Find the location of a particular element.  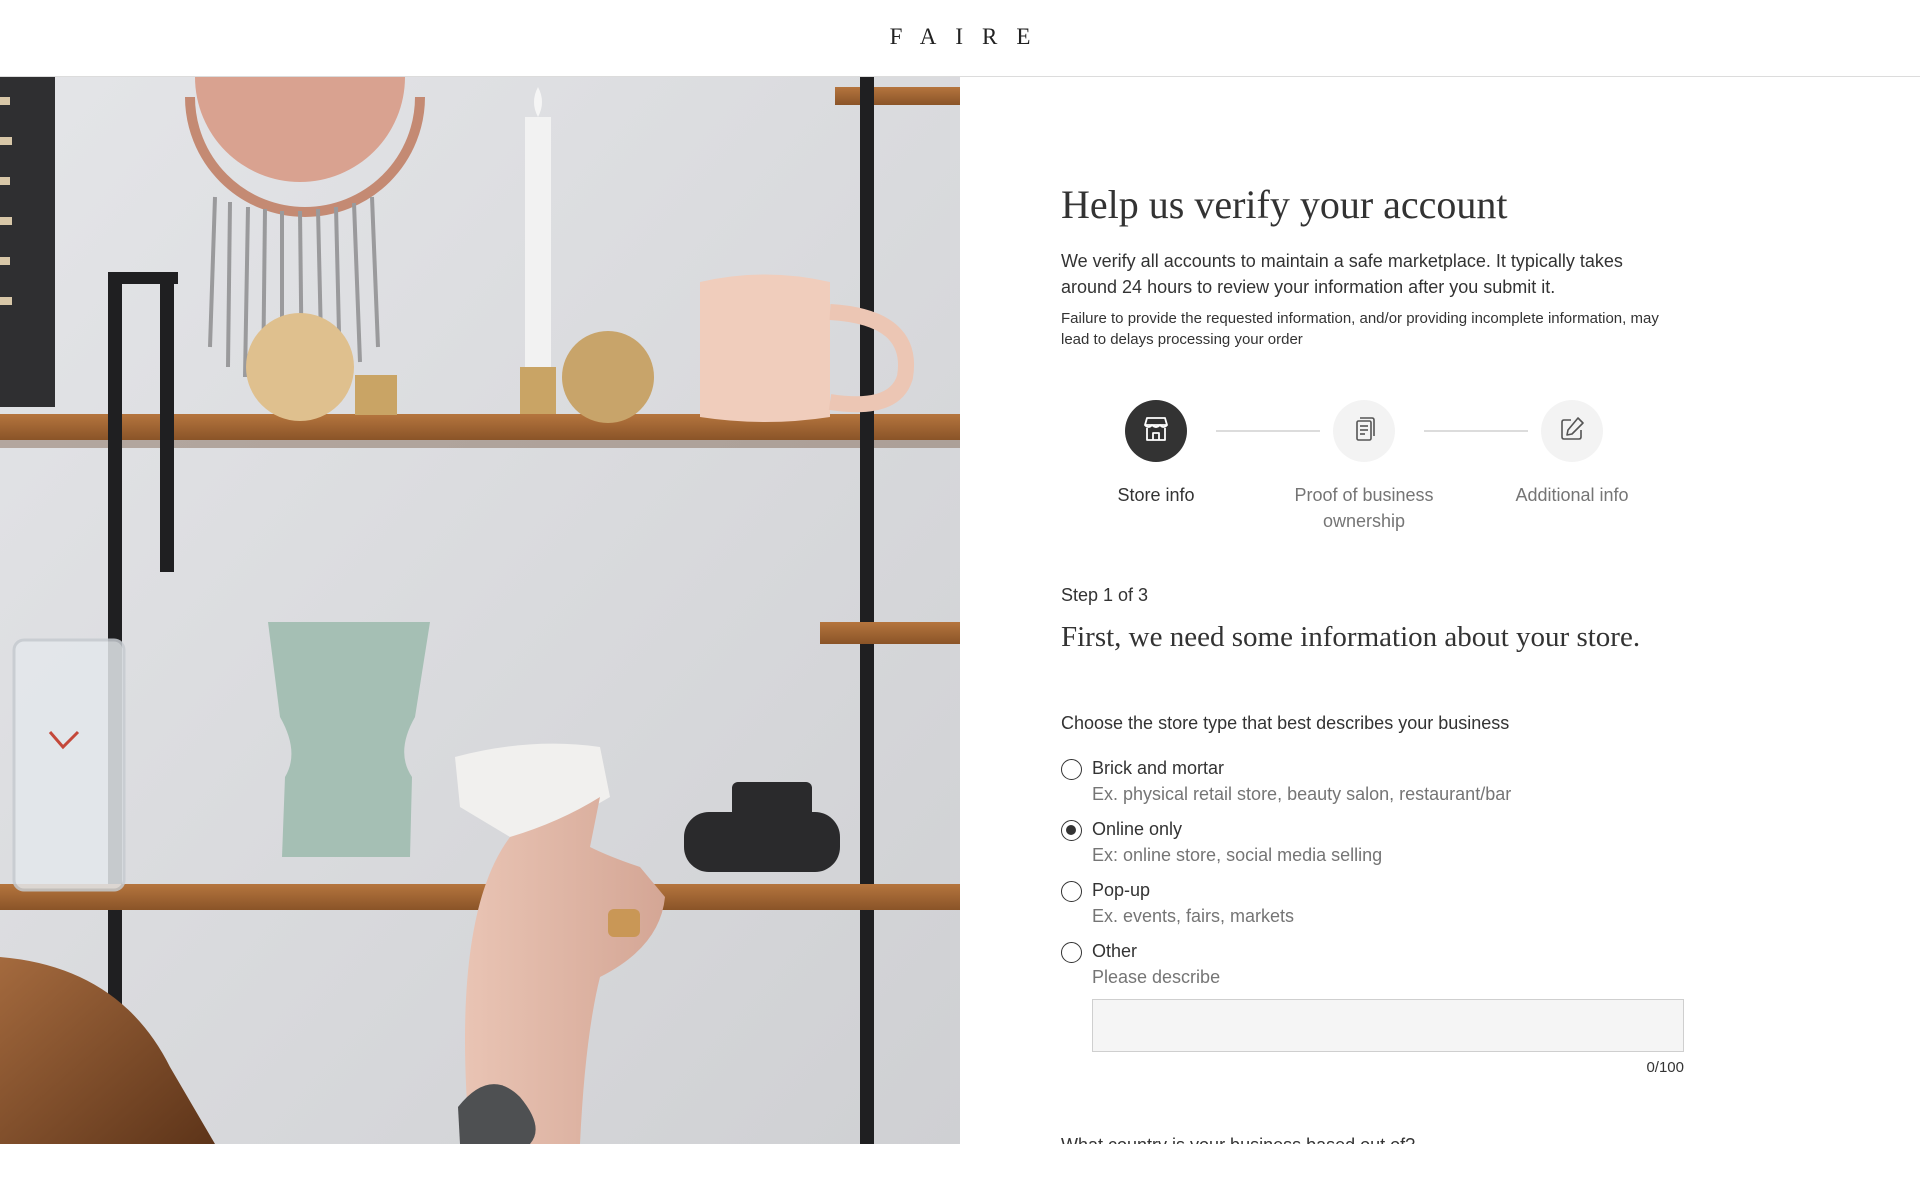

option-description: Ex. events, fairs, markets is located at coordinates (1193, 916).